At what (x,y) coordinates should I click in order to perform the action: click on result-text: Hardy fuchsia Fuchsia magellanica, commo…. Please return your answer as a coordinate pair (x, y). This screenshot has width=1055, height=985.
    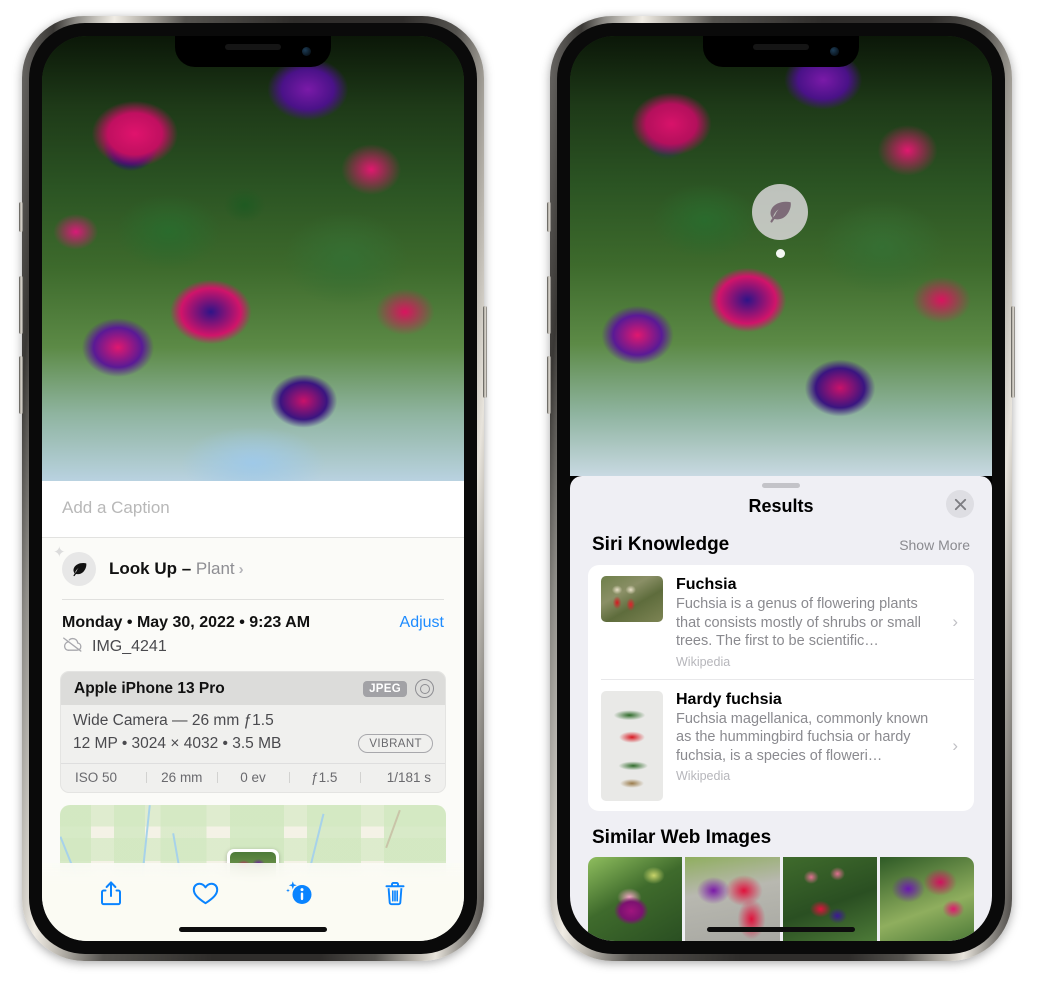
    Looking at the image, I should click on (807, 737).